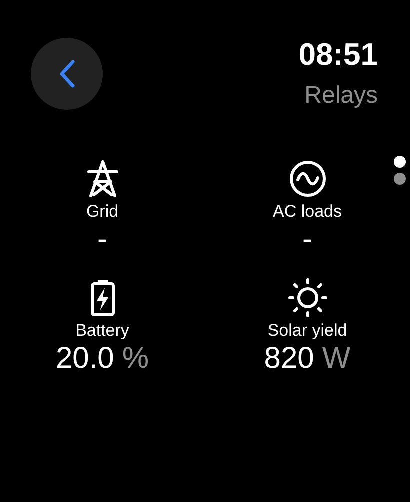 The height and width of the screenshot is (502, 410). Describe the element at coordinates (307, 179) in the screenshot. I see `sine-wave-icon` at that location.